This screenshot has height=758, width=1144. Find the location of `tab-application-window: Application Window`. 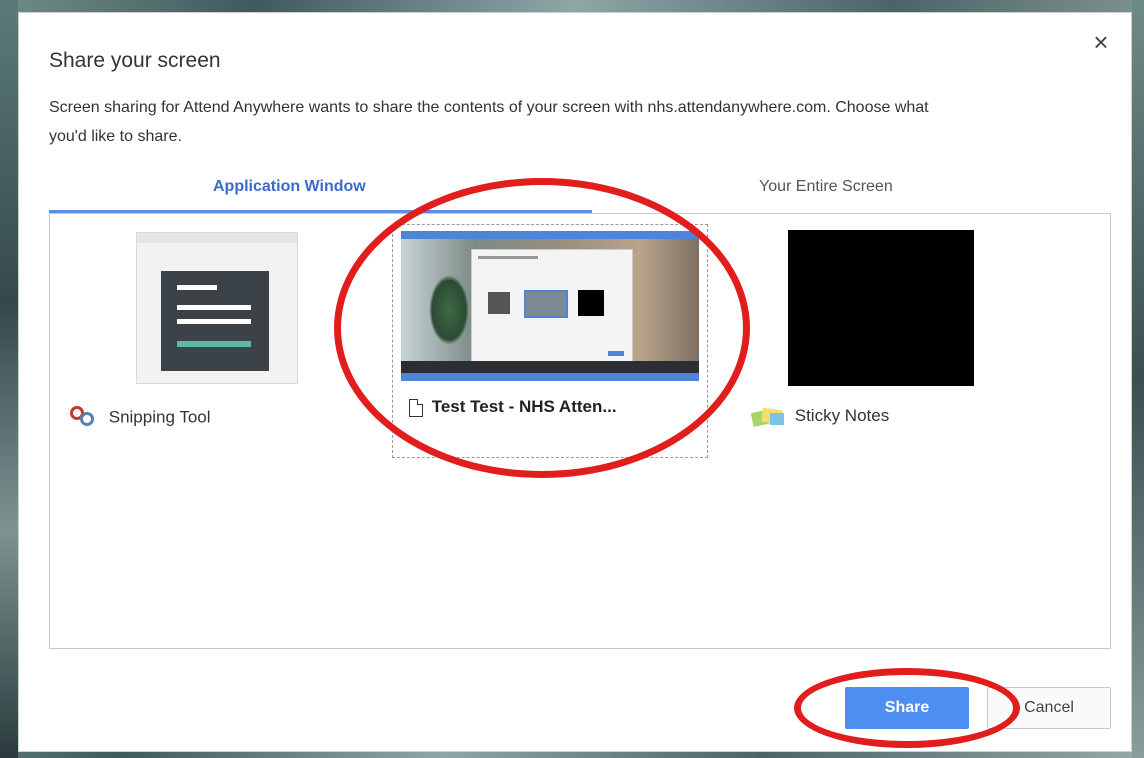

tab-application-window: Application Window is located at coordinates (289, 187).